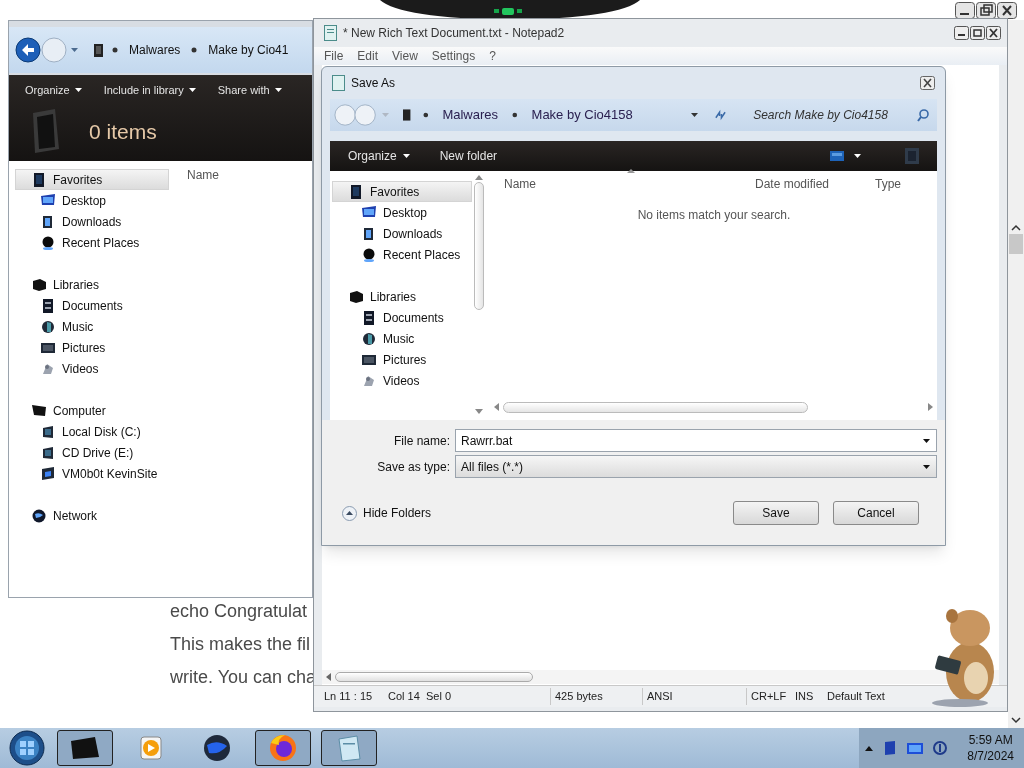 Image resolution: width=1024 pixels, height=768 pixels. What do you see at coordinates (453, 56) in the screenshot?
I see `menu-item: Settings` at bounding box center [453, 56].